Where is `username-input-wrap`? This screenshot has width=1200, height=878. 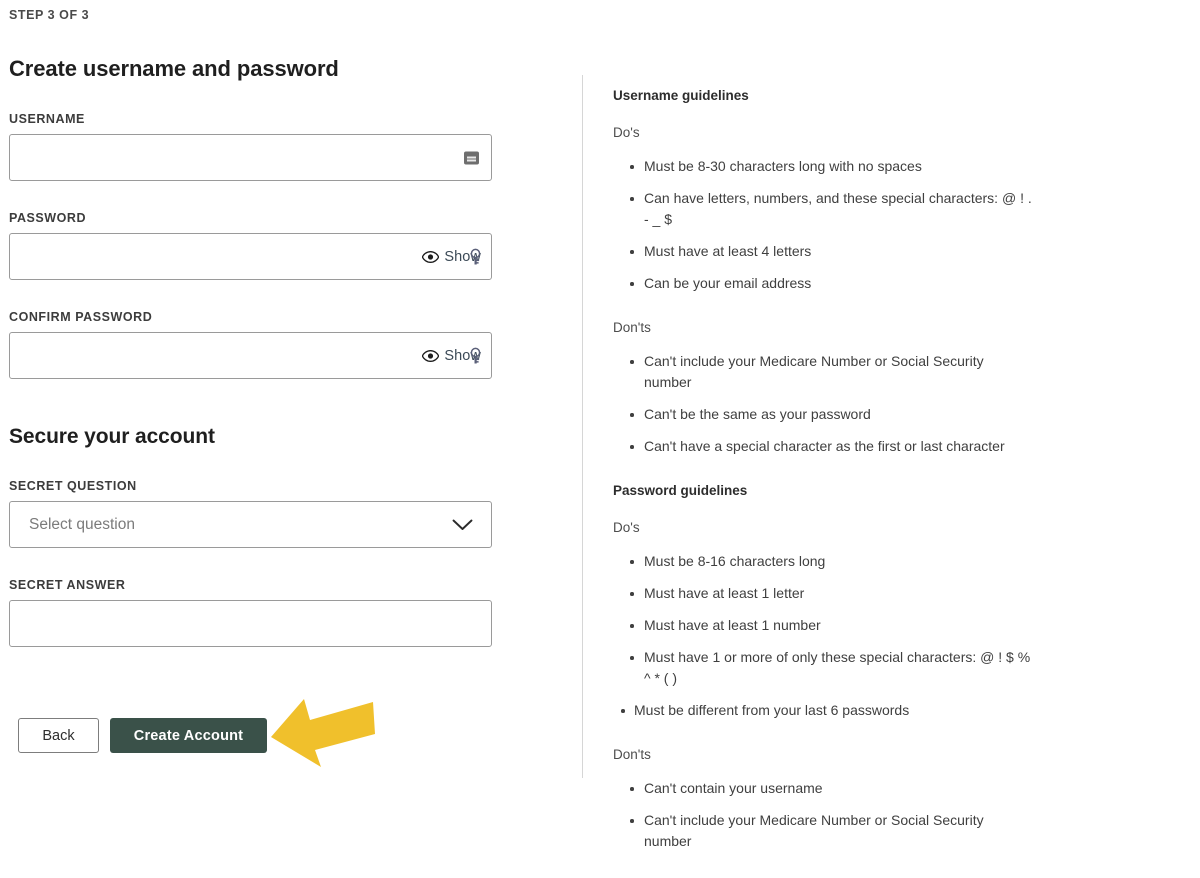
username-input-wrap is located at coordinates (250, 157).